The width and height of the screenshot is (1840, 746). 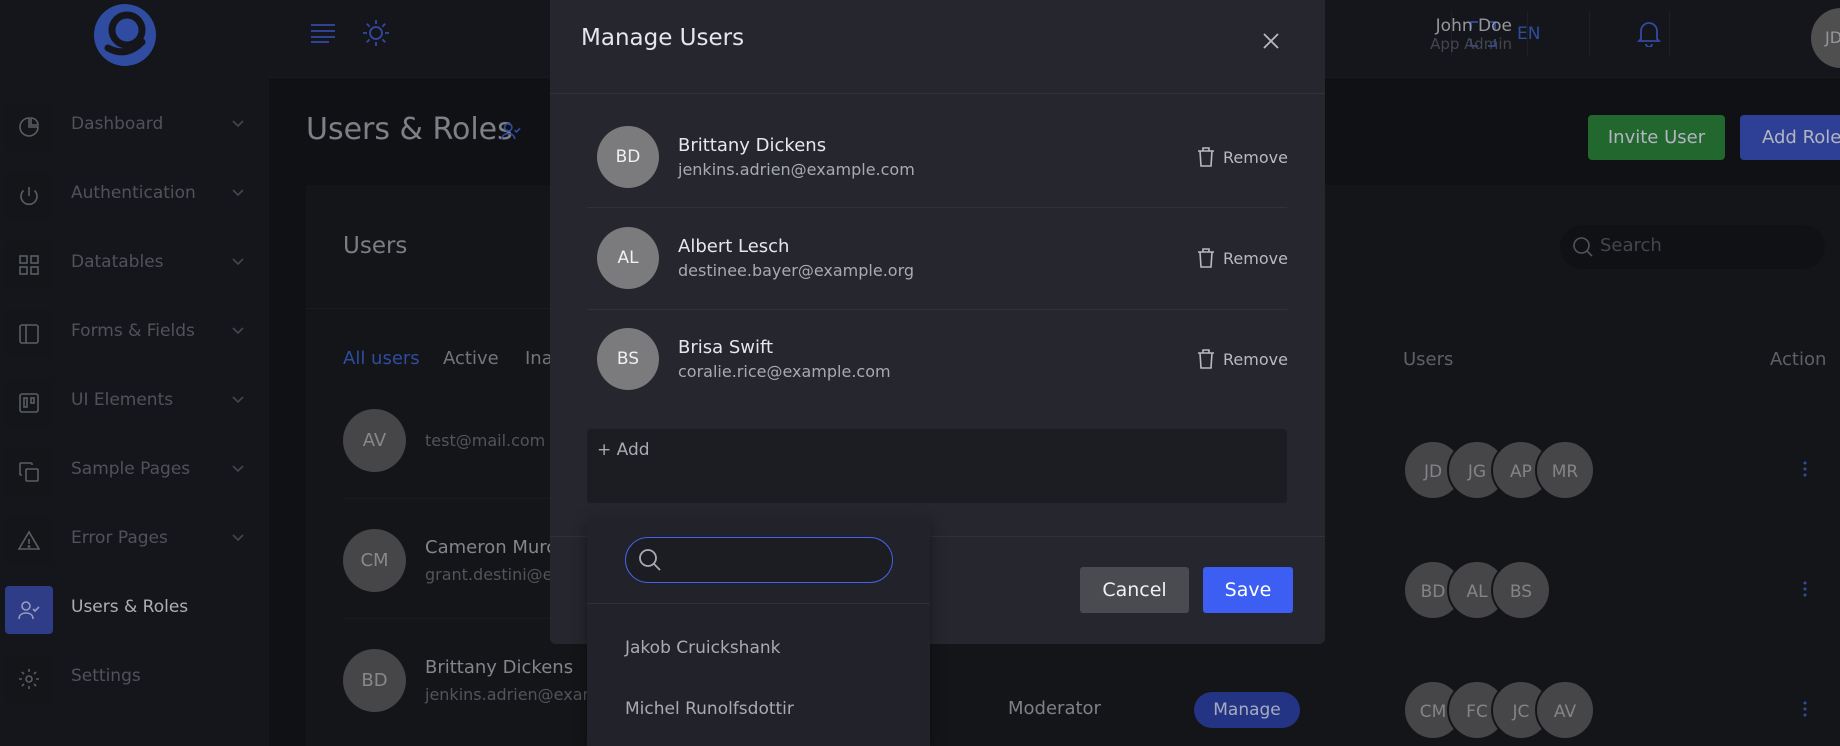 What do you see at coordinates (709, 709) in the screenshot?
I see `dropdown-option: Michel Runolfsdottir` at bounding box center [709, 709].